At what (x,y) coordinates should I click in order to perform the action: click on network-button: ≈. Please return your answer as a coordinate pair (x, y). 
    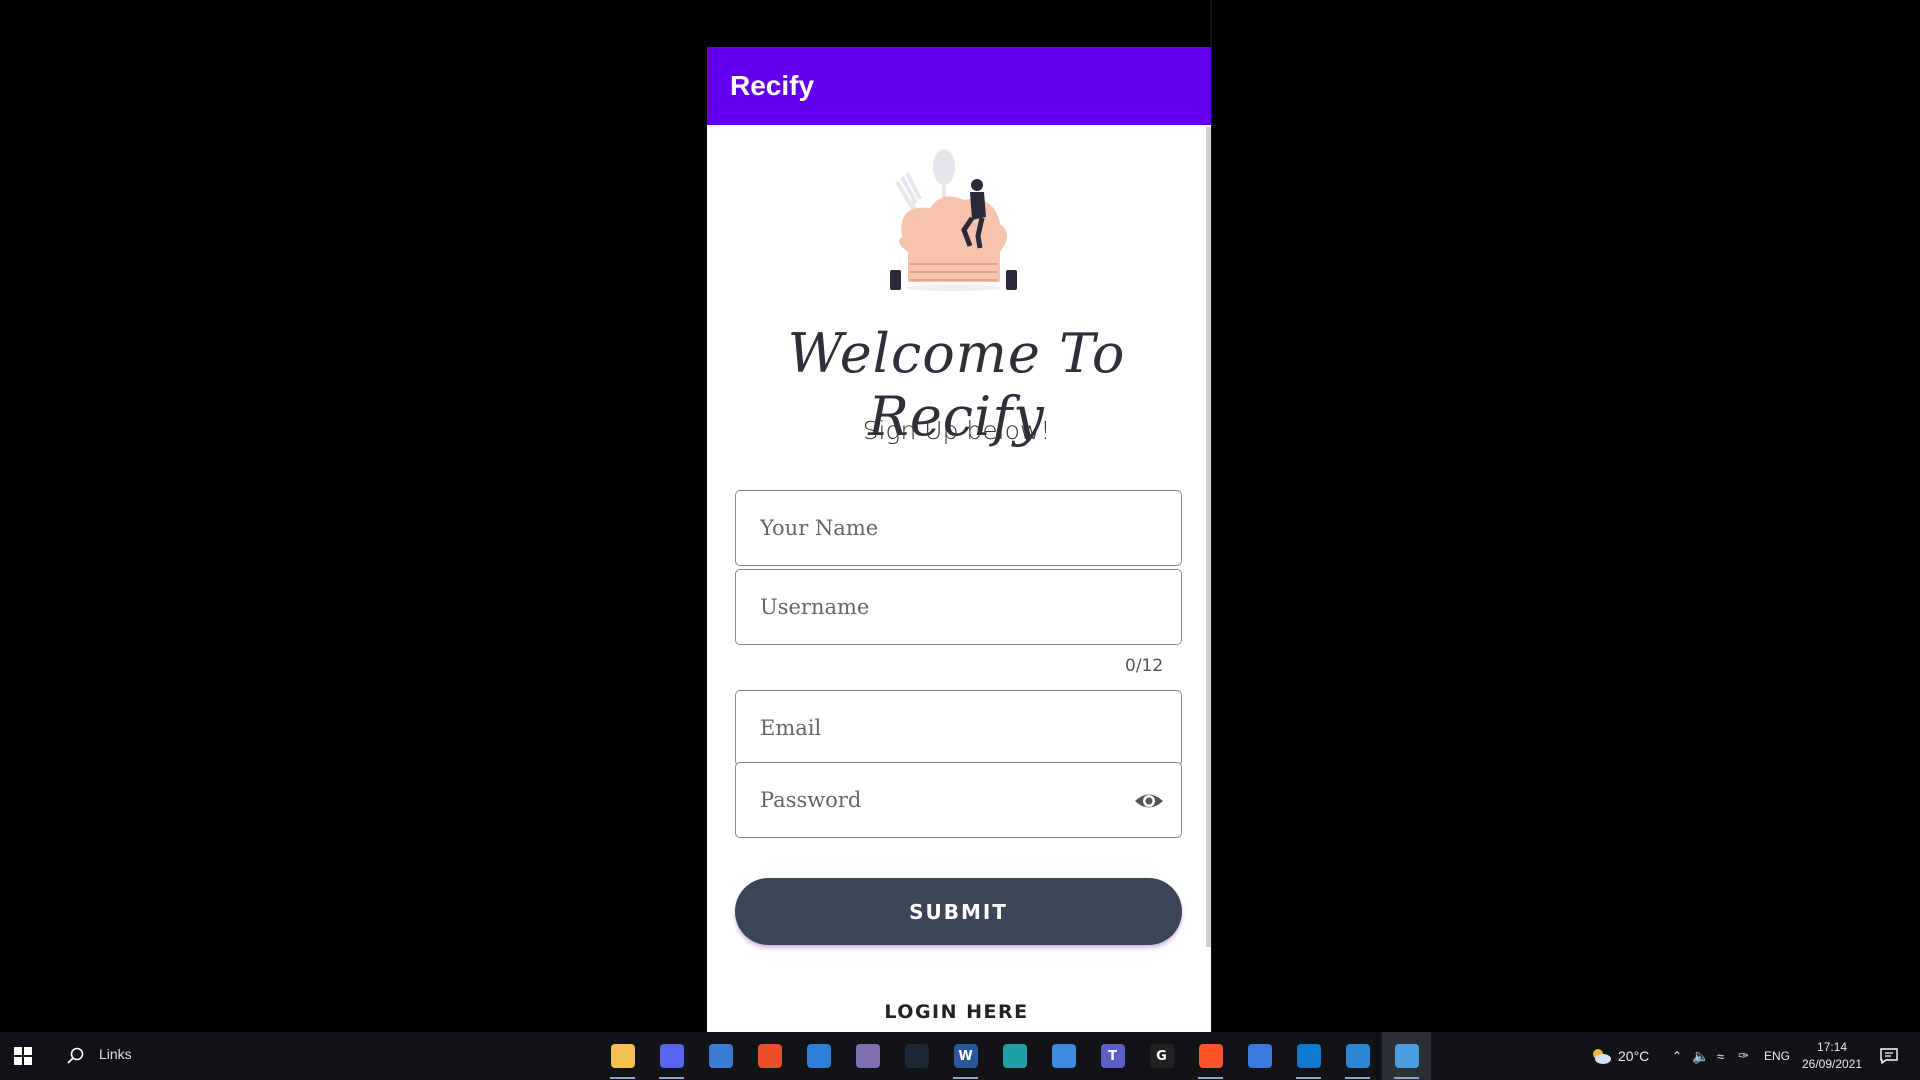
    Looking at the image, I should click on (1720, 1056).